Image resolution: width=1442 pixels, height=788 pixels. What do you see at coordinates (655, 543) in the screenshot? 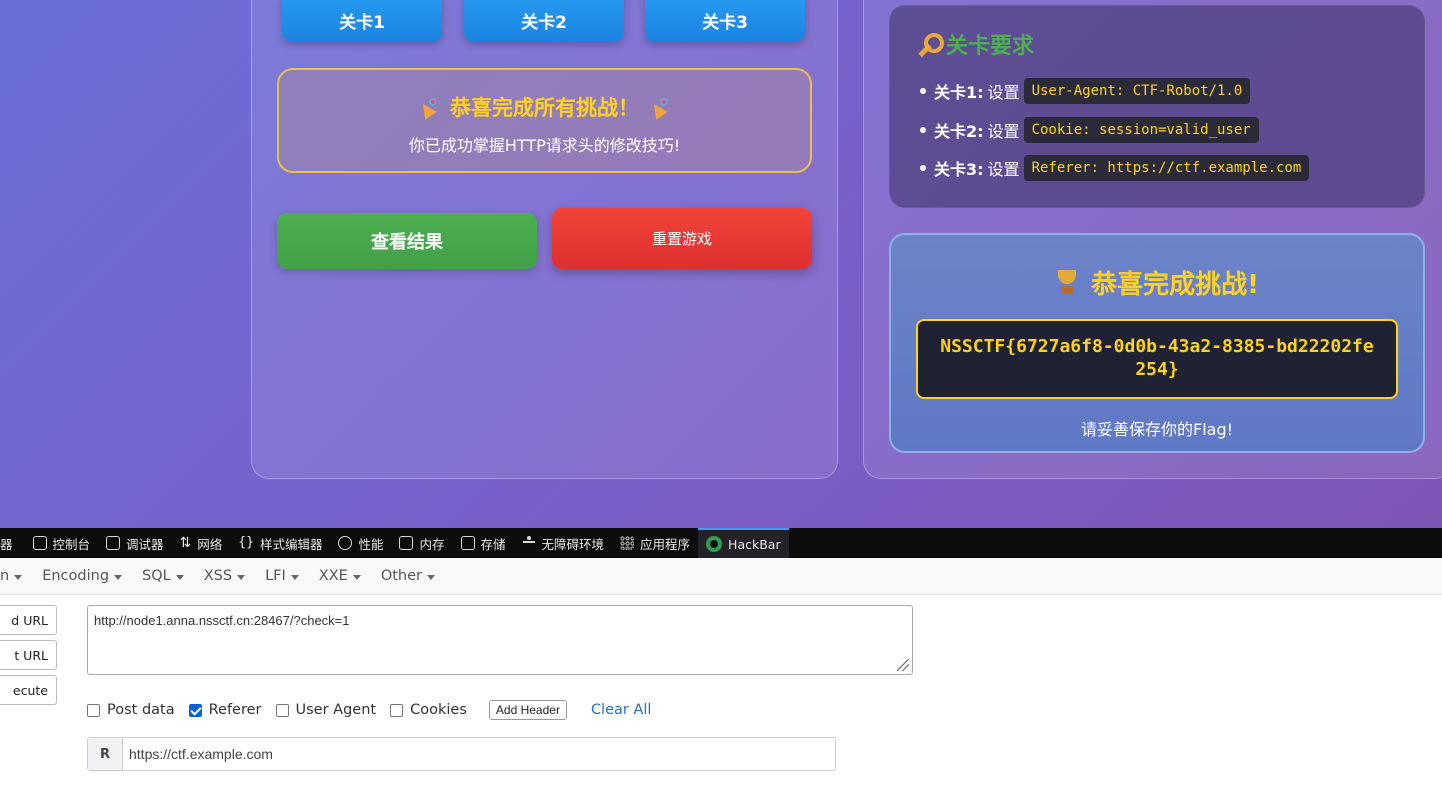
I see `tab-application: 应用程序` at bounding box center [655, 543].